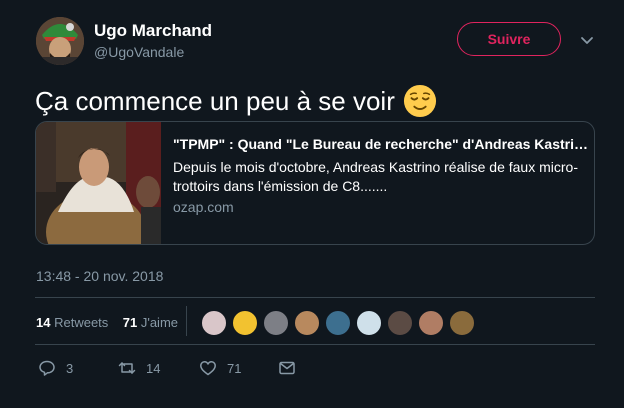 The height and width of the screenshot is (408, 624). What do you see at coordinates (208, 368) in the screenshot?
I see `heart-icon` at bounding box center [208, 368].